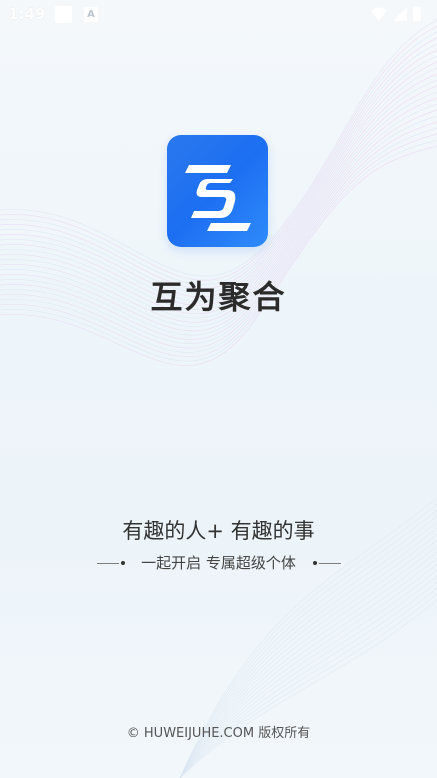  What do you see at coordinates (330, 563) in the screenshot?
I see `right-divider-line` at bounding box center [330, 563].